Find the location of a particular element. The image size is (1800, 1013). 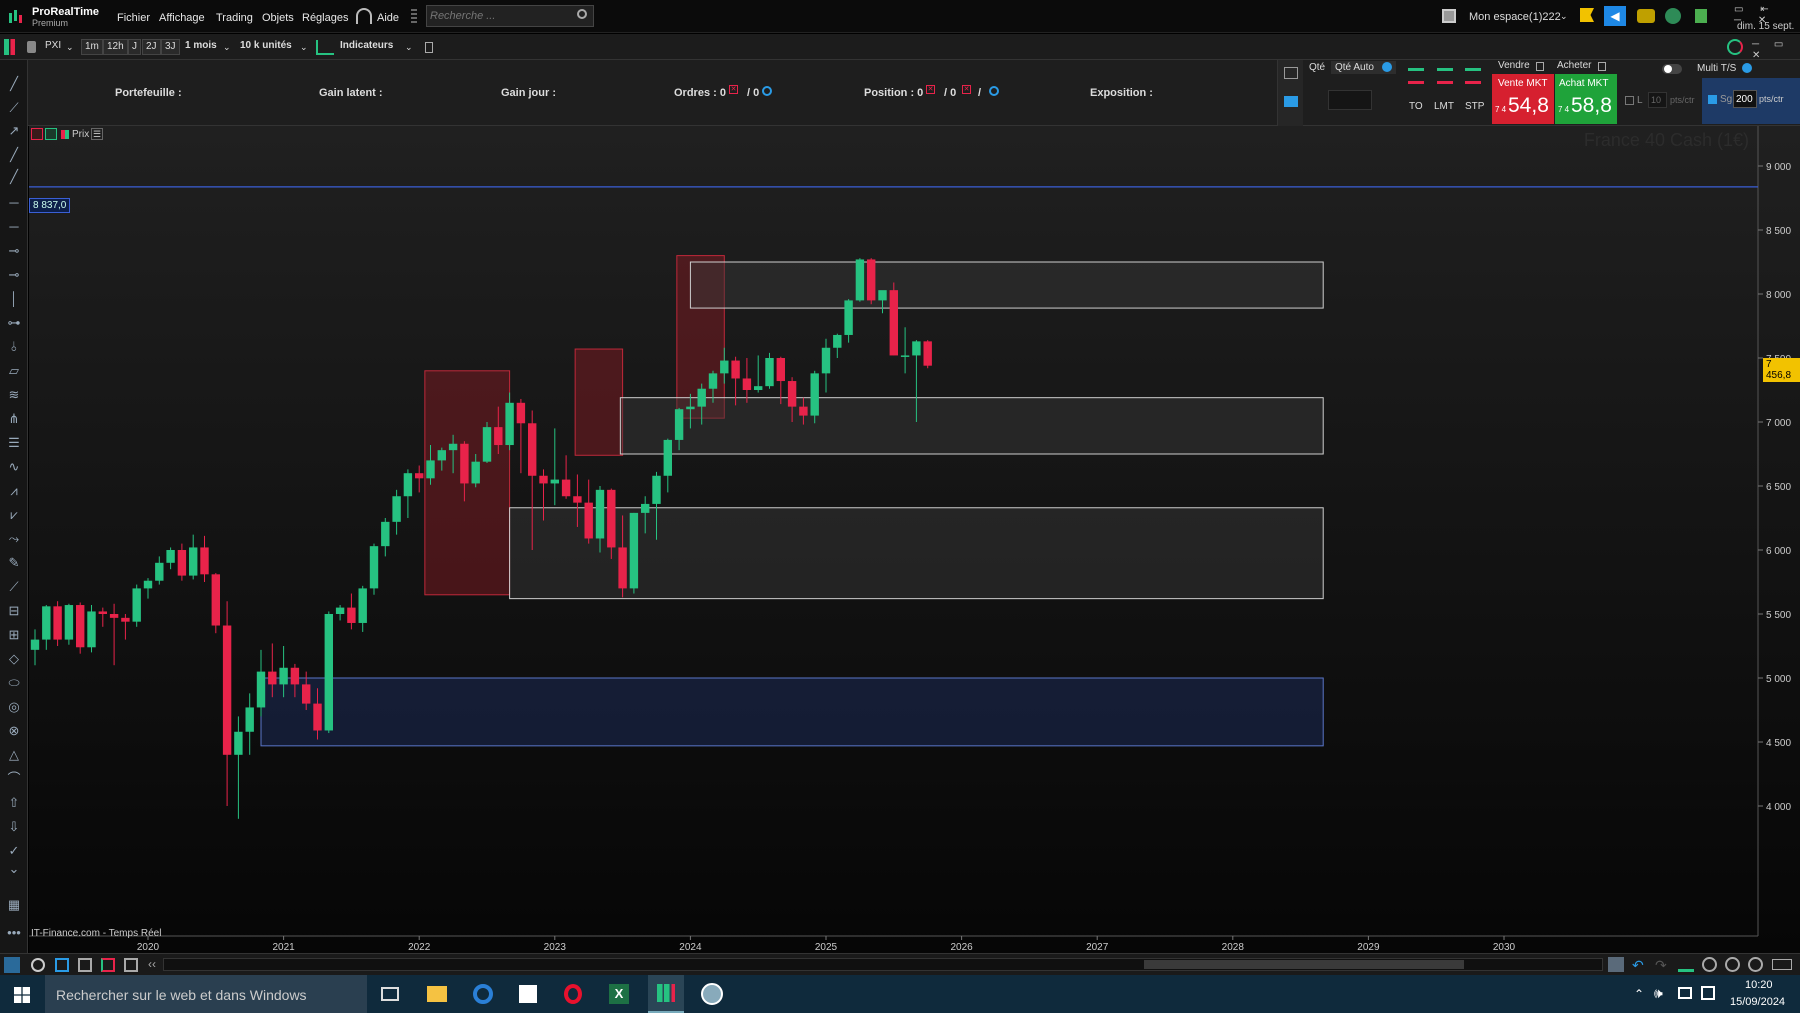

vertical-line-tool-icon: │ is located at coordinates (14, 299).